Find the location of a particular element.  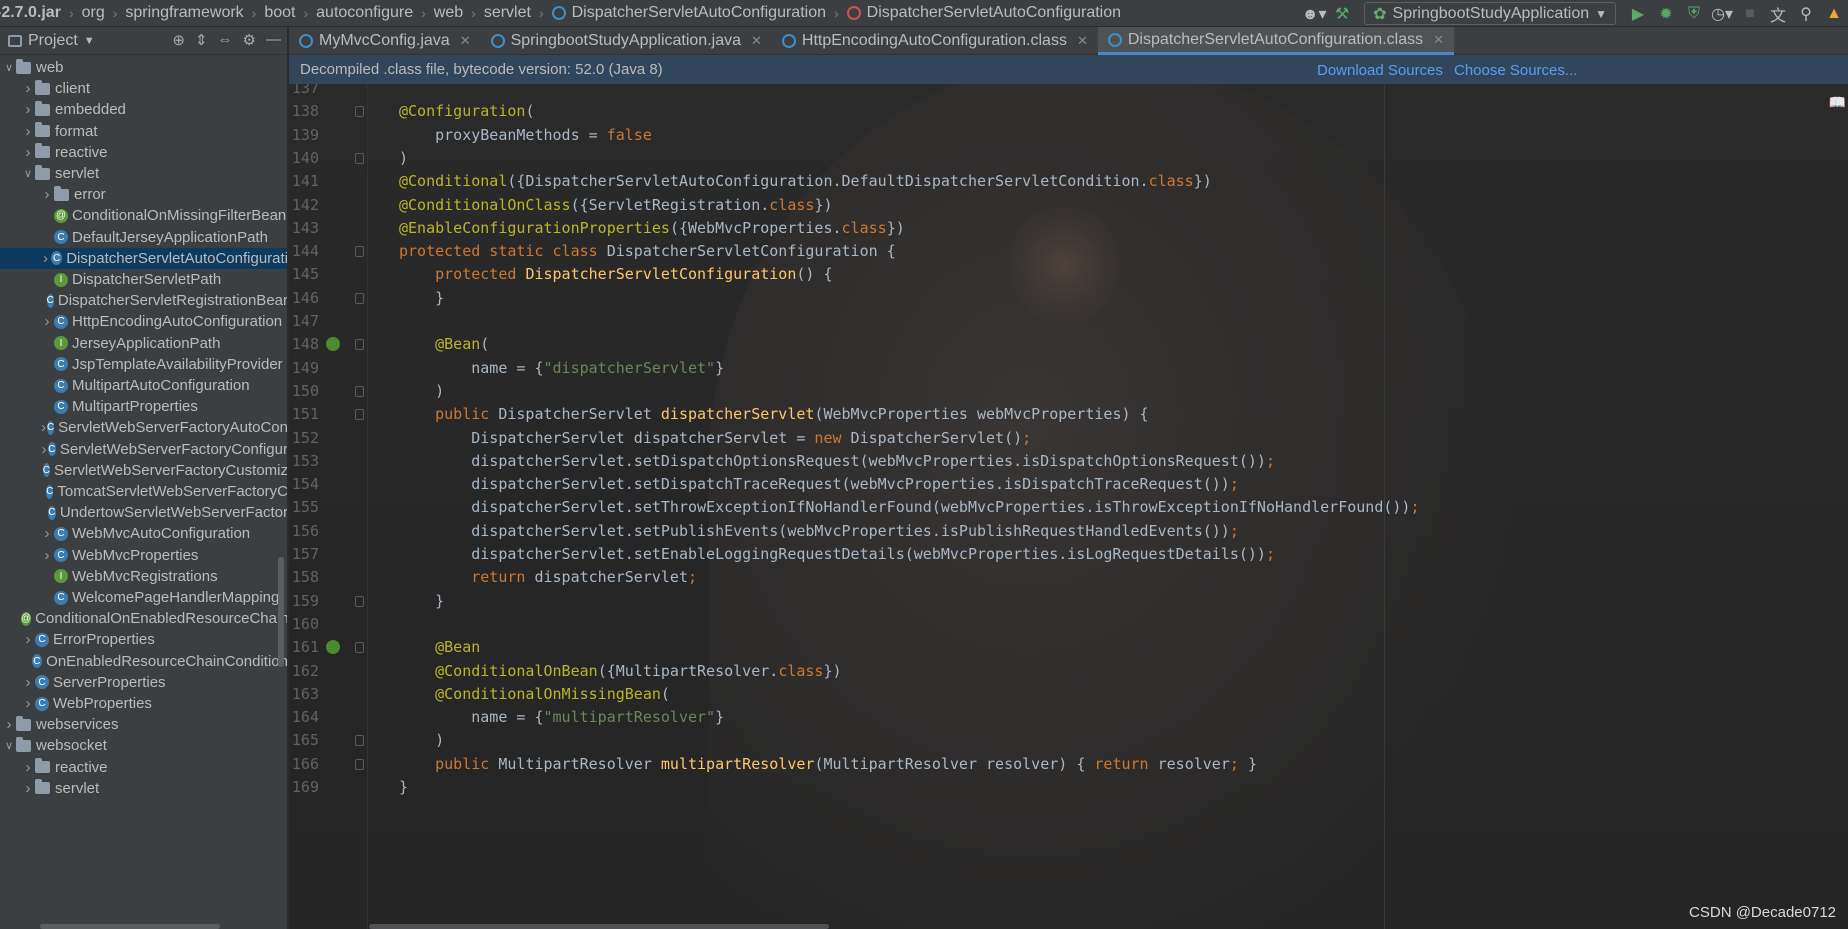

run-configuration-select: ✿ SpringbootStudyApplication ▼ is located at coordinates (1490, 13).